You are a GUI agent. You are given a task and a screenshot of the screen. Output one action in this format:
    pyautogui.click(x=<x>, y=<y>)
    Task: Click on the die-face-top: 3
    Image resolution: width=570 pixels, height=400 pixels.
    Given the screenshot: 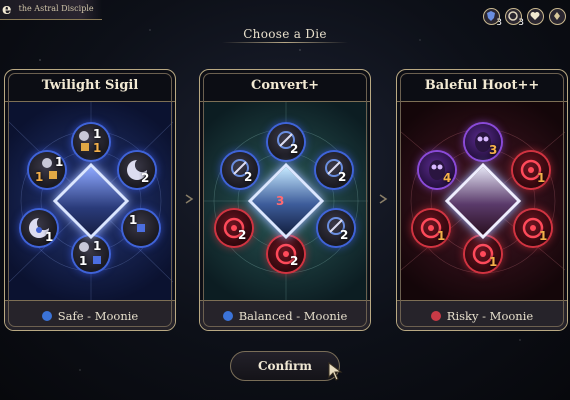 What is the action you would take?
    pyautogui.click(x=483, y=142)
    